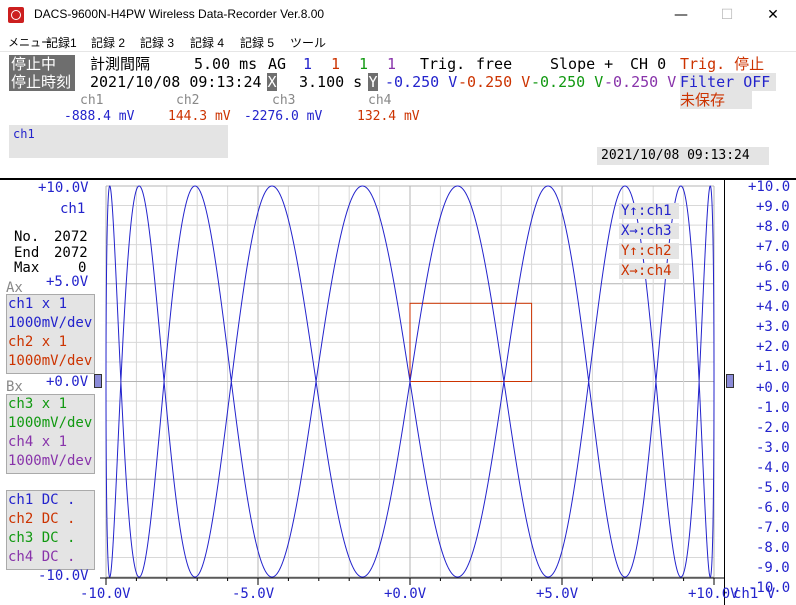 The width and height of the screenshot is (796, 605). I want to click on ag-ch3: 1, so click(363, 64).